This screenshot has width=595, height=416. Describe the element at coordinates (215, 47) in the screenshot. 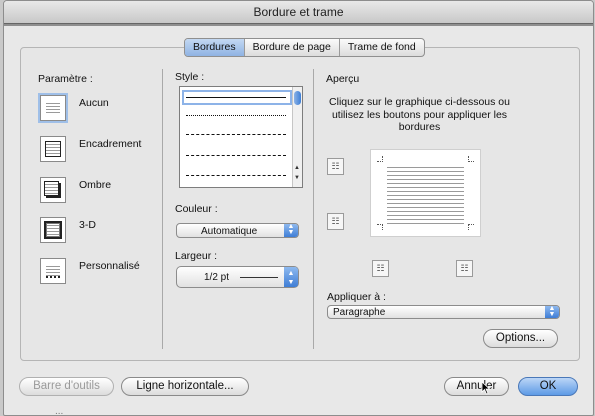

I see `tab-bordures: Bordures` at that location.